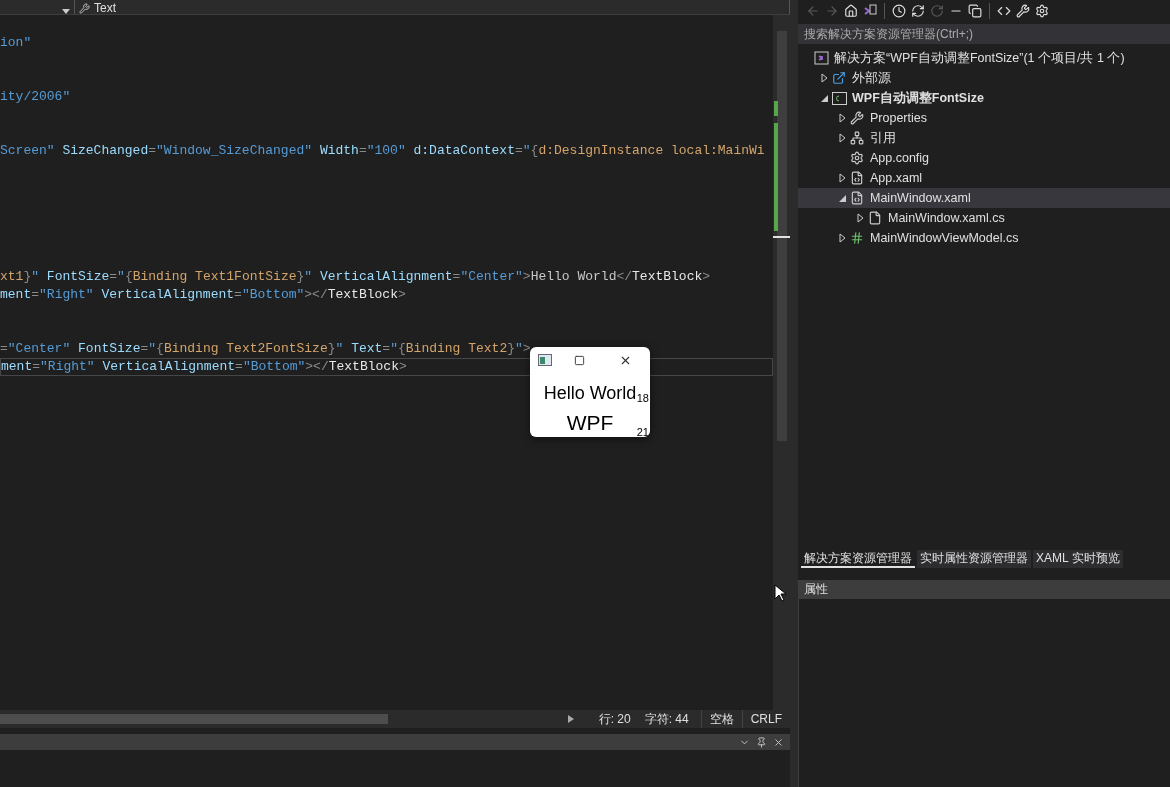 This screenshot has height=787, width=1170. Describe the element at coordinates (984, 98) in the screenshot. I see `tree-item: WPF自动调整FontSize` at that location.